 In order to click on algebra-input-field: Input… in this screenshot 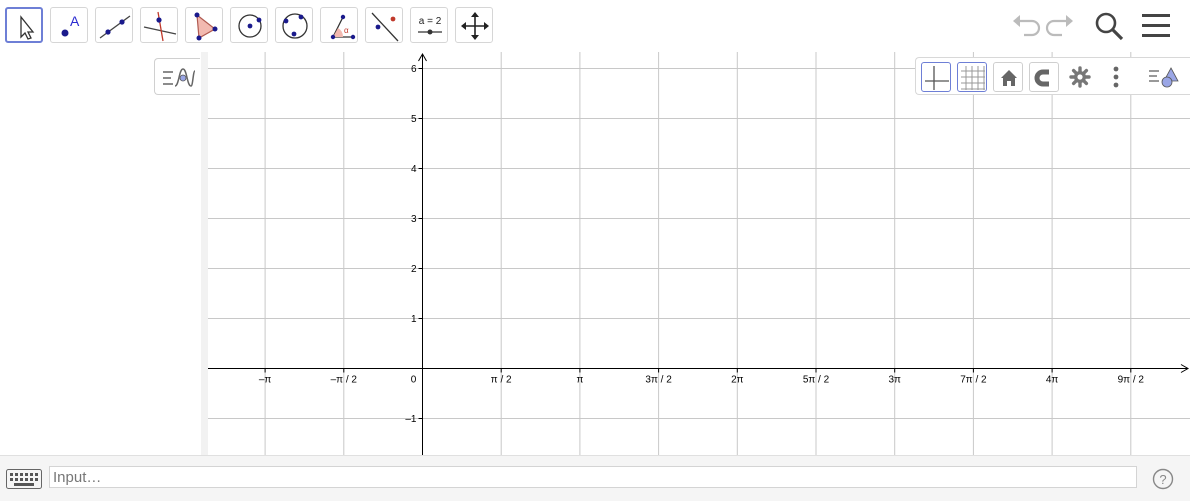, I will do `click(593, 477)`.